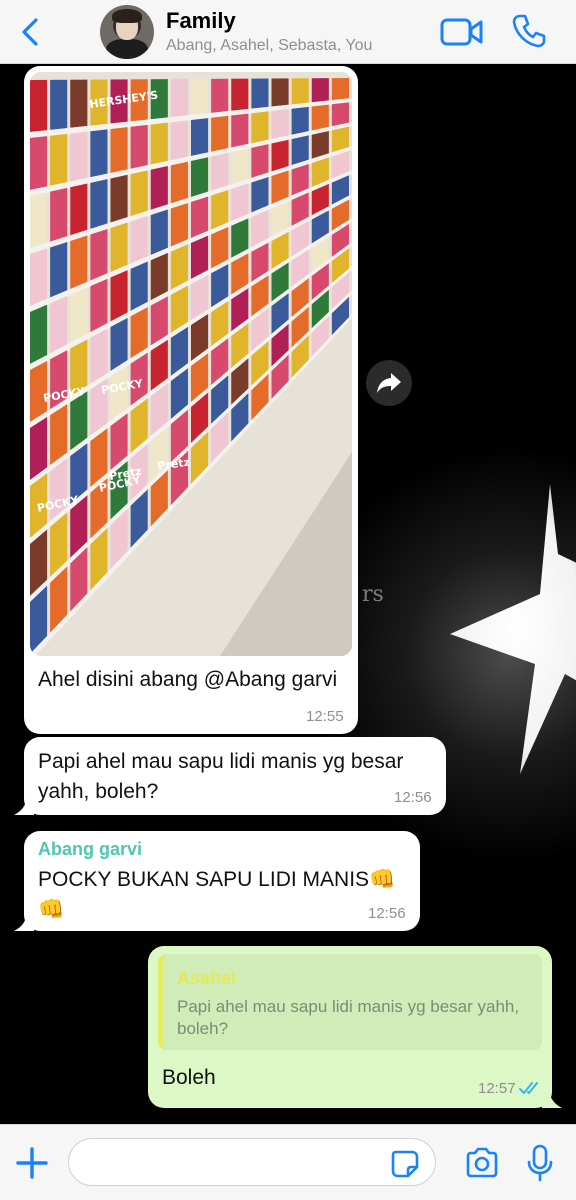 Image resolution: width=576 pixels, height=1200 pixels. What do you see at coordinates (188, 679) in the screenshot?
I see `image-caption: Ahel disini abang @Abang garvi` at bounding box center [188, 679].